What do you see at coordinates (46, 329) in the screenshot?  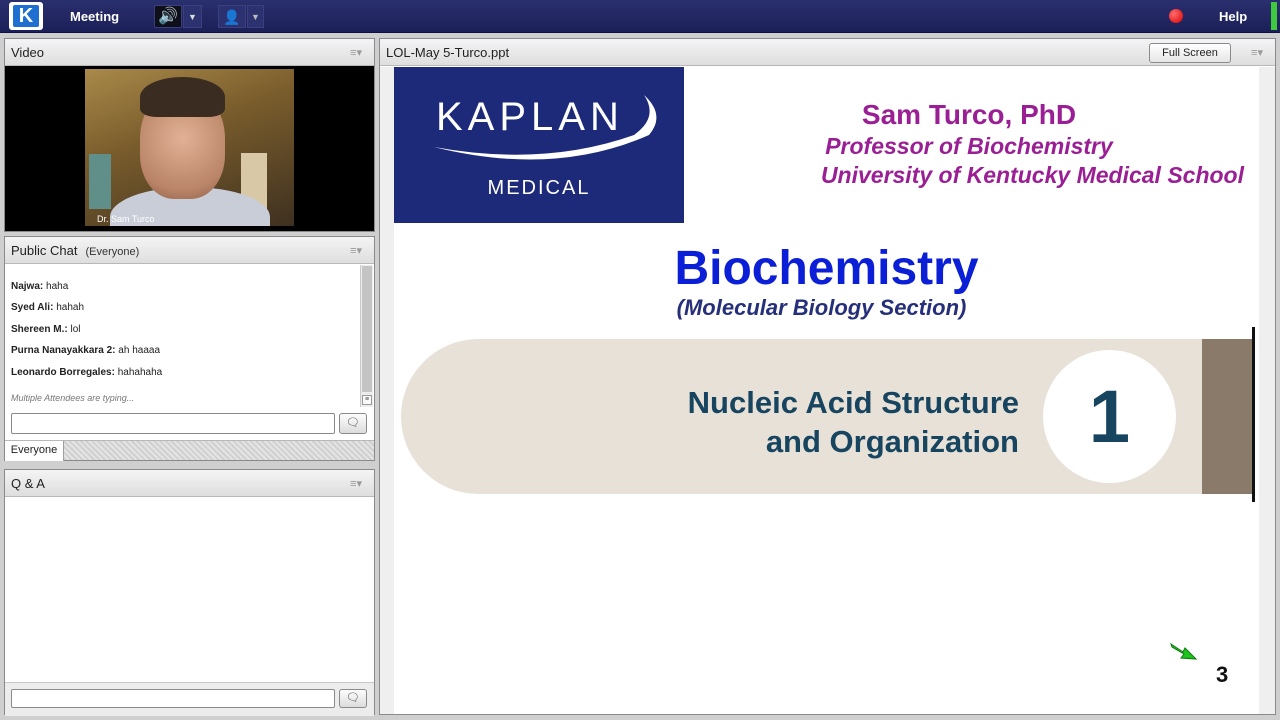 I see `chat-message: Shereen M.: lol` at bounding box center [46, 329].